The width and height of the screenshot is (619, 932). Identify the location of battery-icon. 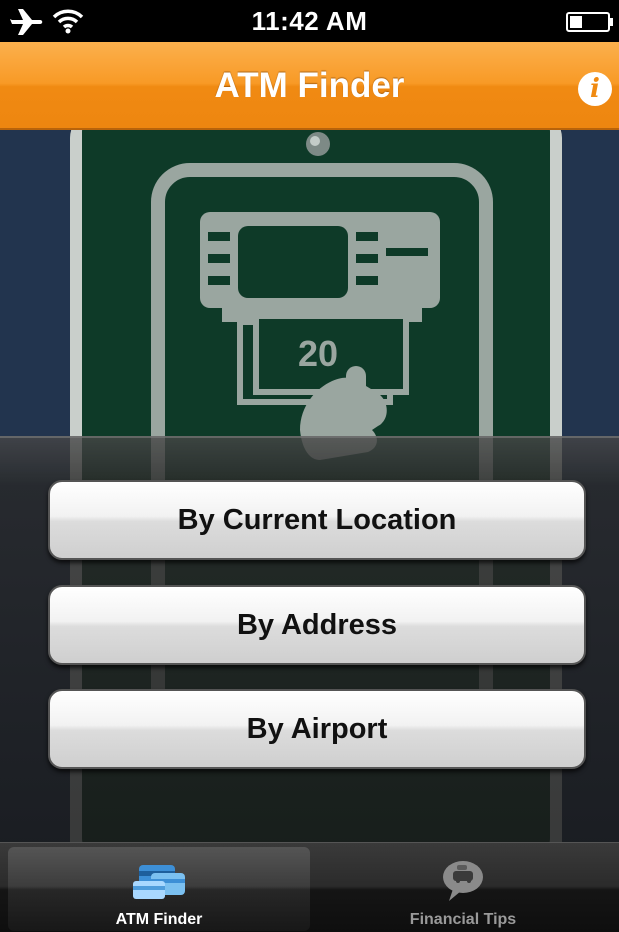
(589, 22).